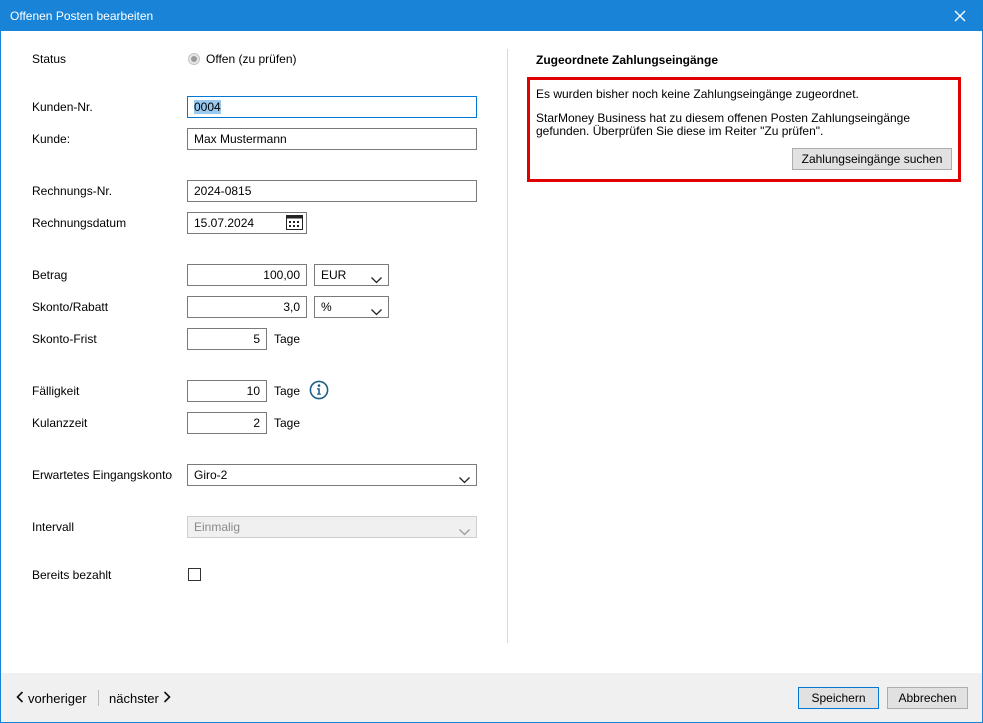  I want to click on skonto-frist-label: Skonto-Frist, so click(64, 339).